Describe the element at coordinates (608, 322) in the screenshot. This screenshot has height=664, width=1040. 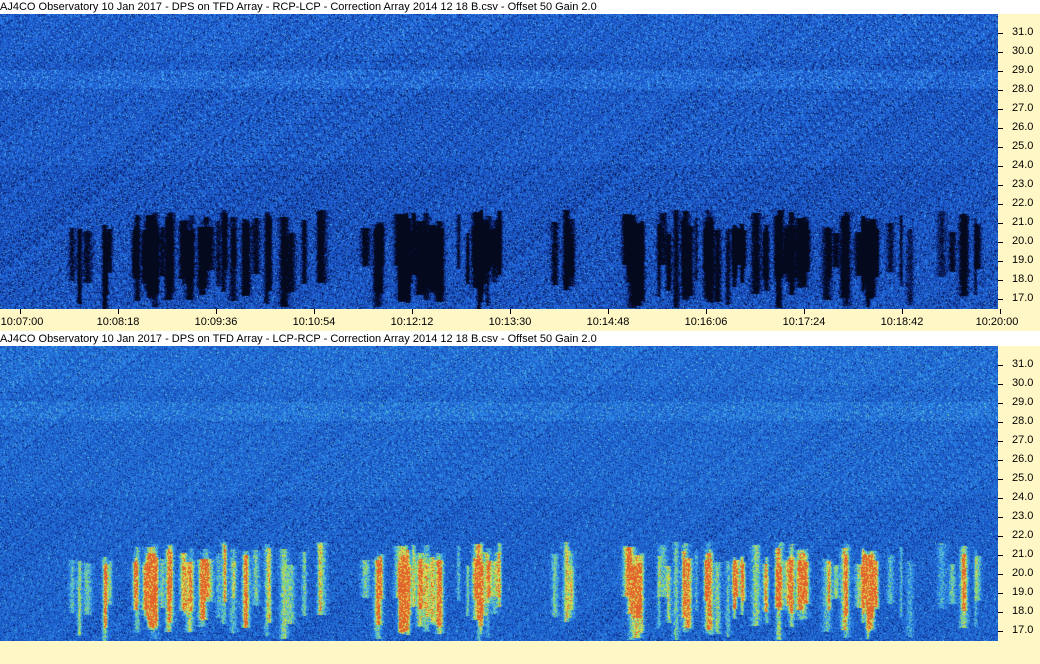
I see `x-tick-label: 10:14:48` at that location.